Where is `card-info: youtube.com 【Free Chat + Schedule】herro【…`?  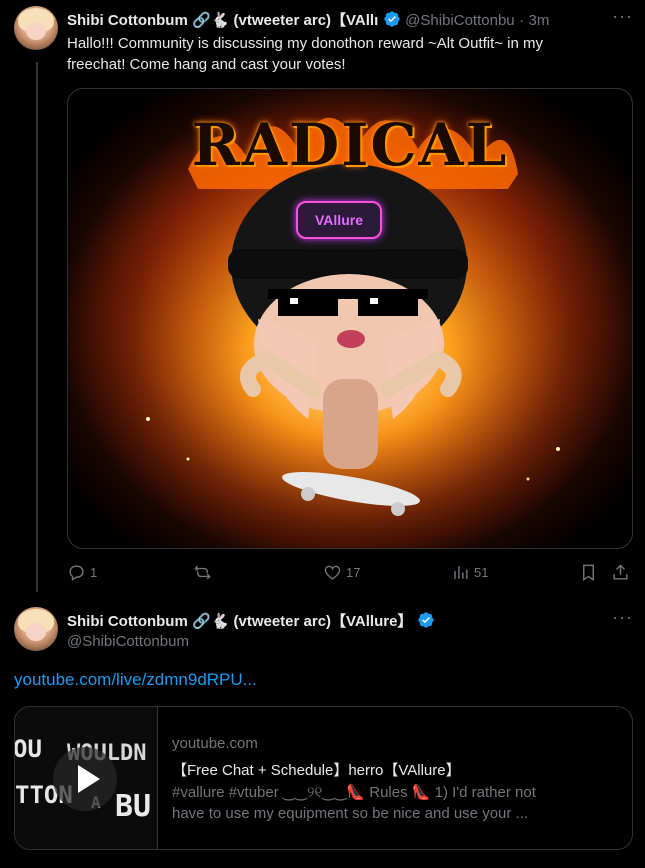 card-info: youtube.com 【Free Chat + Schedule】herro【… is located at coordinates (402, 778).